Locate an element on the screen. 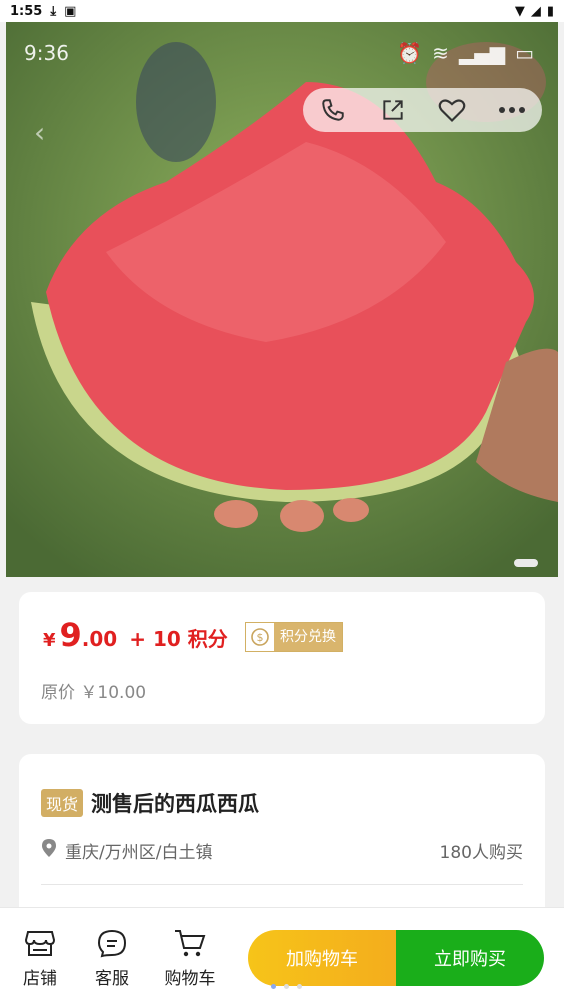 This screenshot has height=1005, width=564. battery-icon: ▮ is located at coordinates (550, 11).